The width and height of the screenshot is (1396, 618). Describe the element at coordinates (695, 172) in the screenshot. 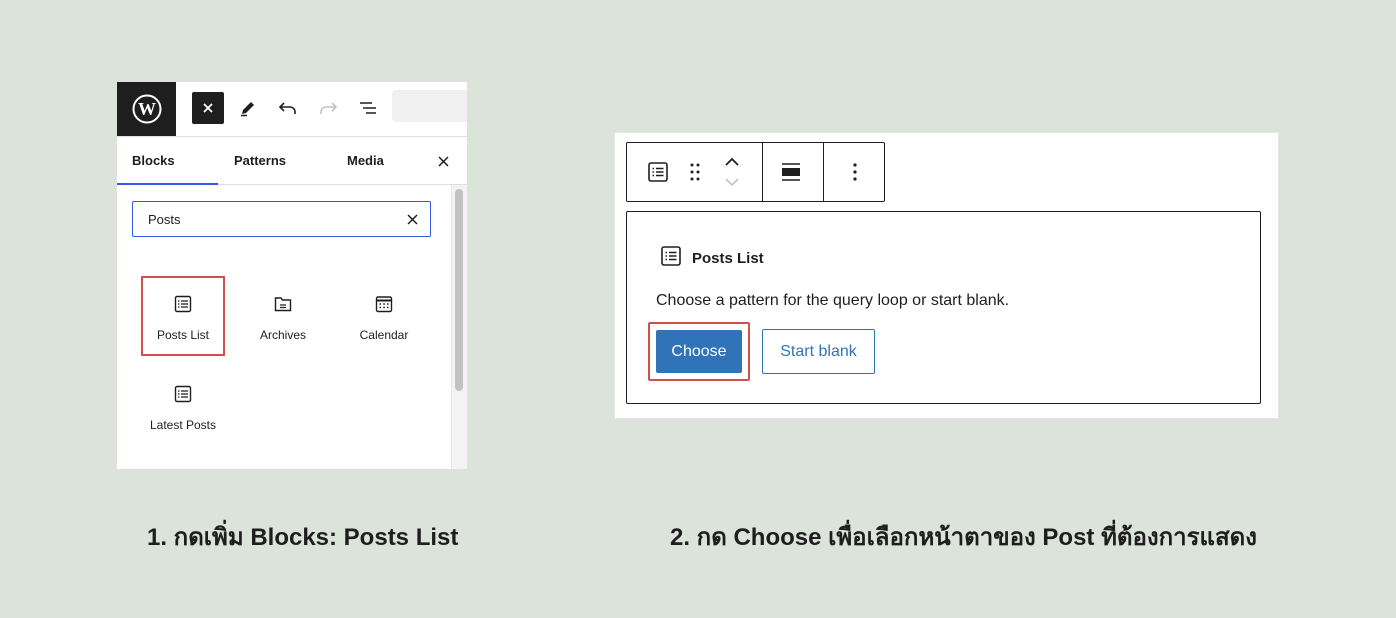

I see `drag-handle-icon` at that location.